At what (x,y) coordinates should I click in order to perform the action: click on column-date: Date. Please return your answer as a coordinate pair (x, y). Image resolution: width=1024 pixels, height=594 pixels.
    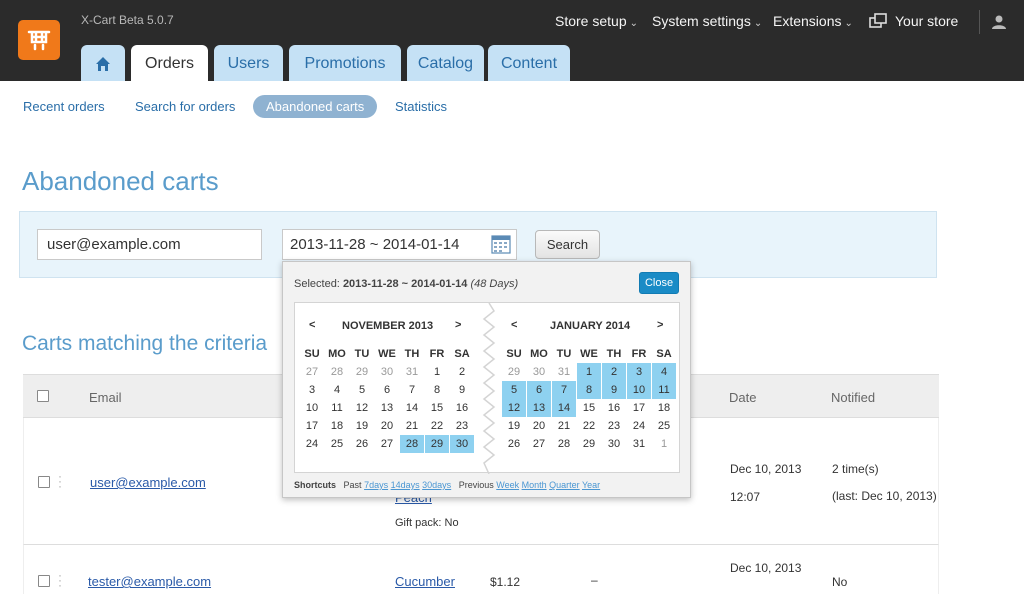
    Looking at the image, I should click on (742, 397).